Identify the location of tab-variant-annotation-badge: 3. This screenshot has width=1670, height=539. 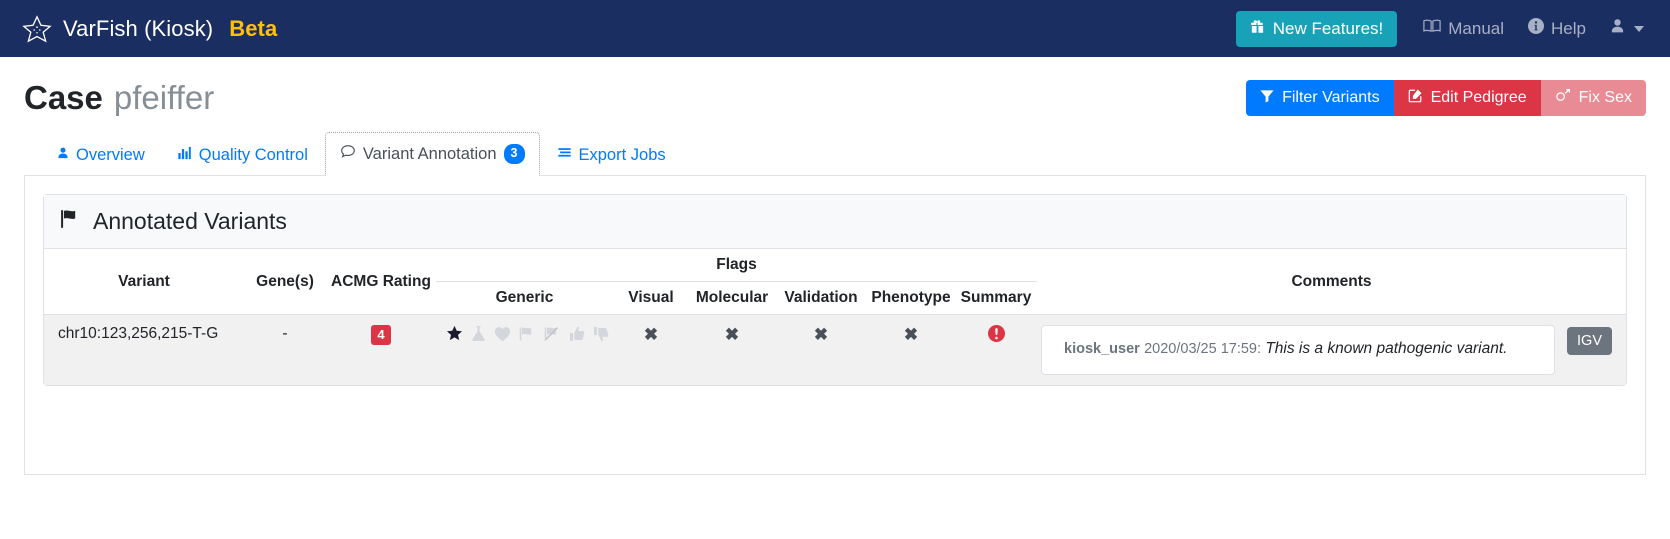
(514, 154).